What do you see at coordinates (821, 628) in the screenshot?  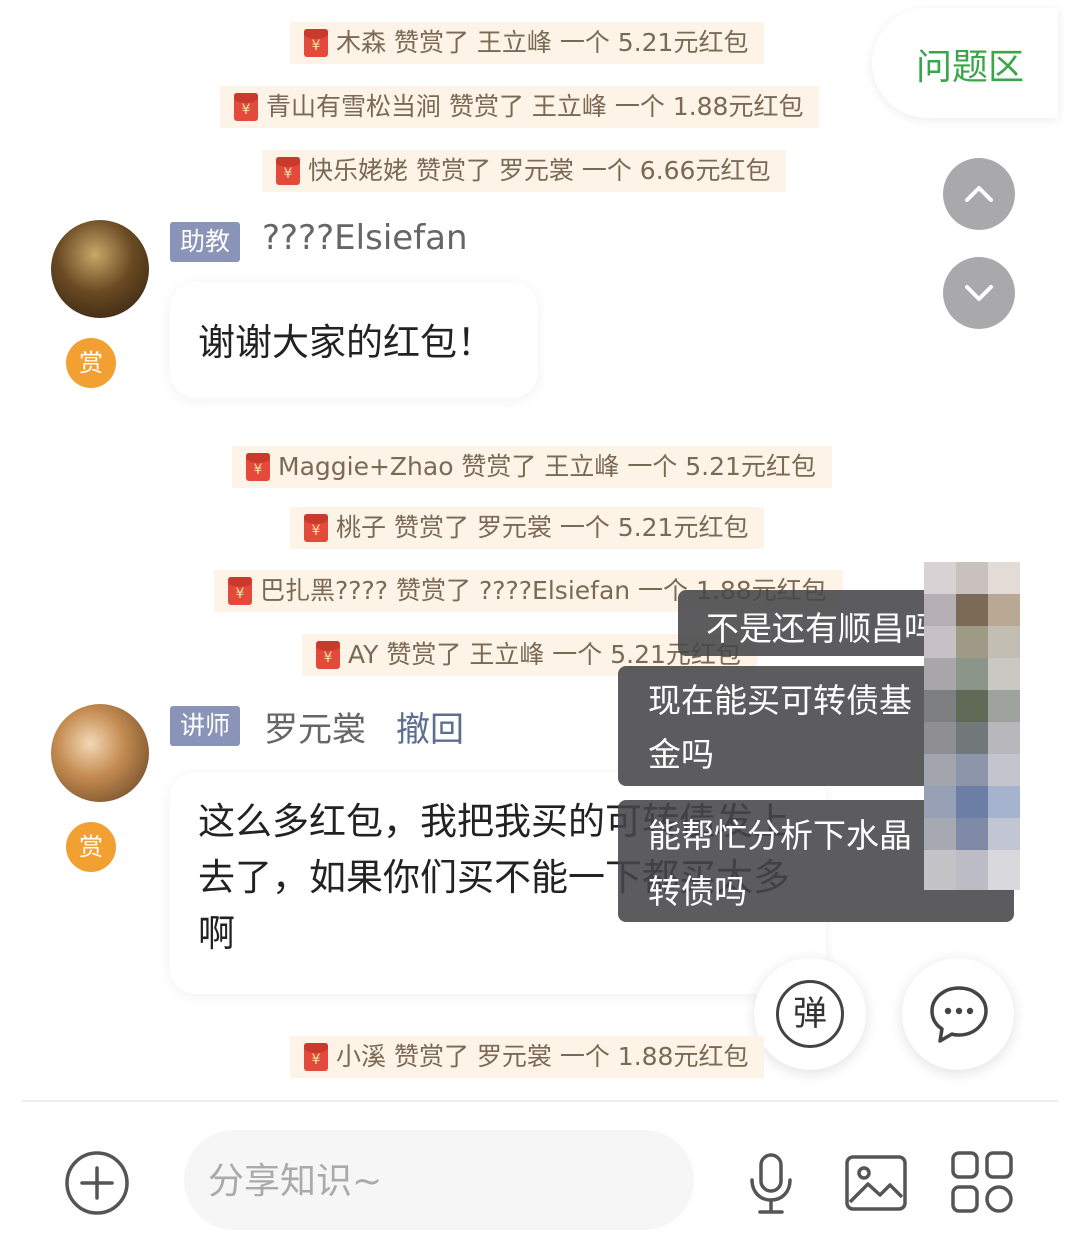 I see `danmaku-text: 不是还有顺昌吗` at bounding box center [821, 628].